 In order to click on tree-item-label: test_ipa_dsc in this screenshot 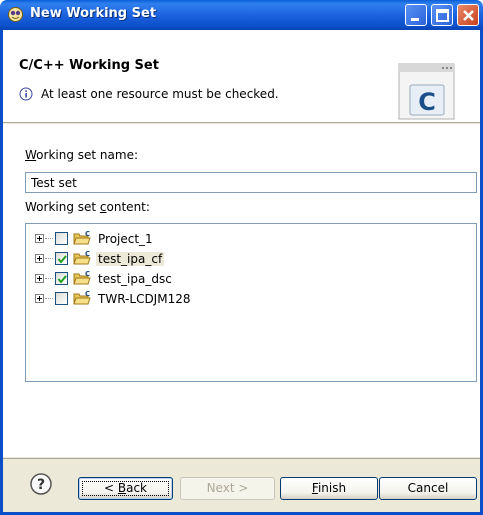, I will do `click(135, 279)`.